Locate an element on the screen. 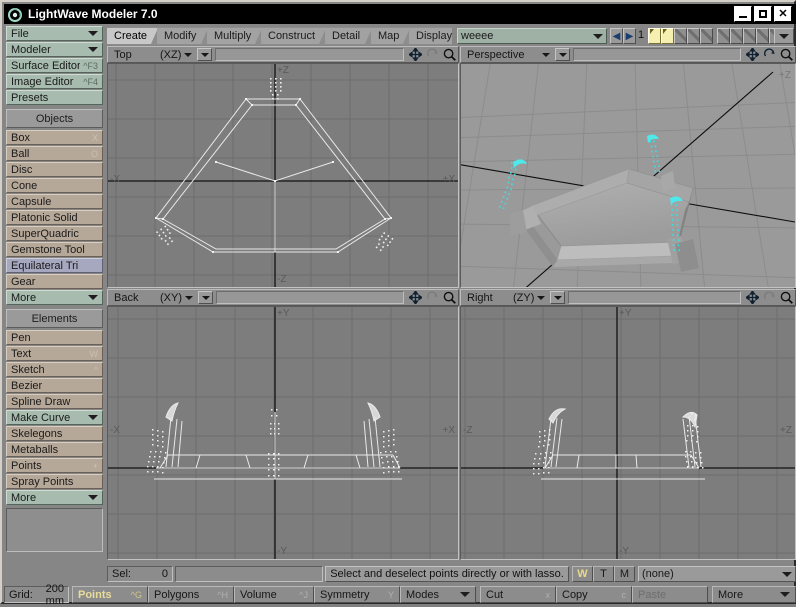 The width and height of the screenshot is (796, 607). sidebar-item-skelegons: Skelegons is located at coordinates (54, 433).